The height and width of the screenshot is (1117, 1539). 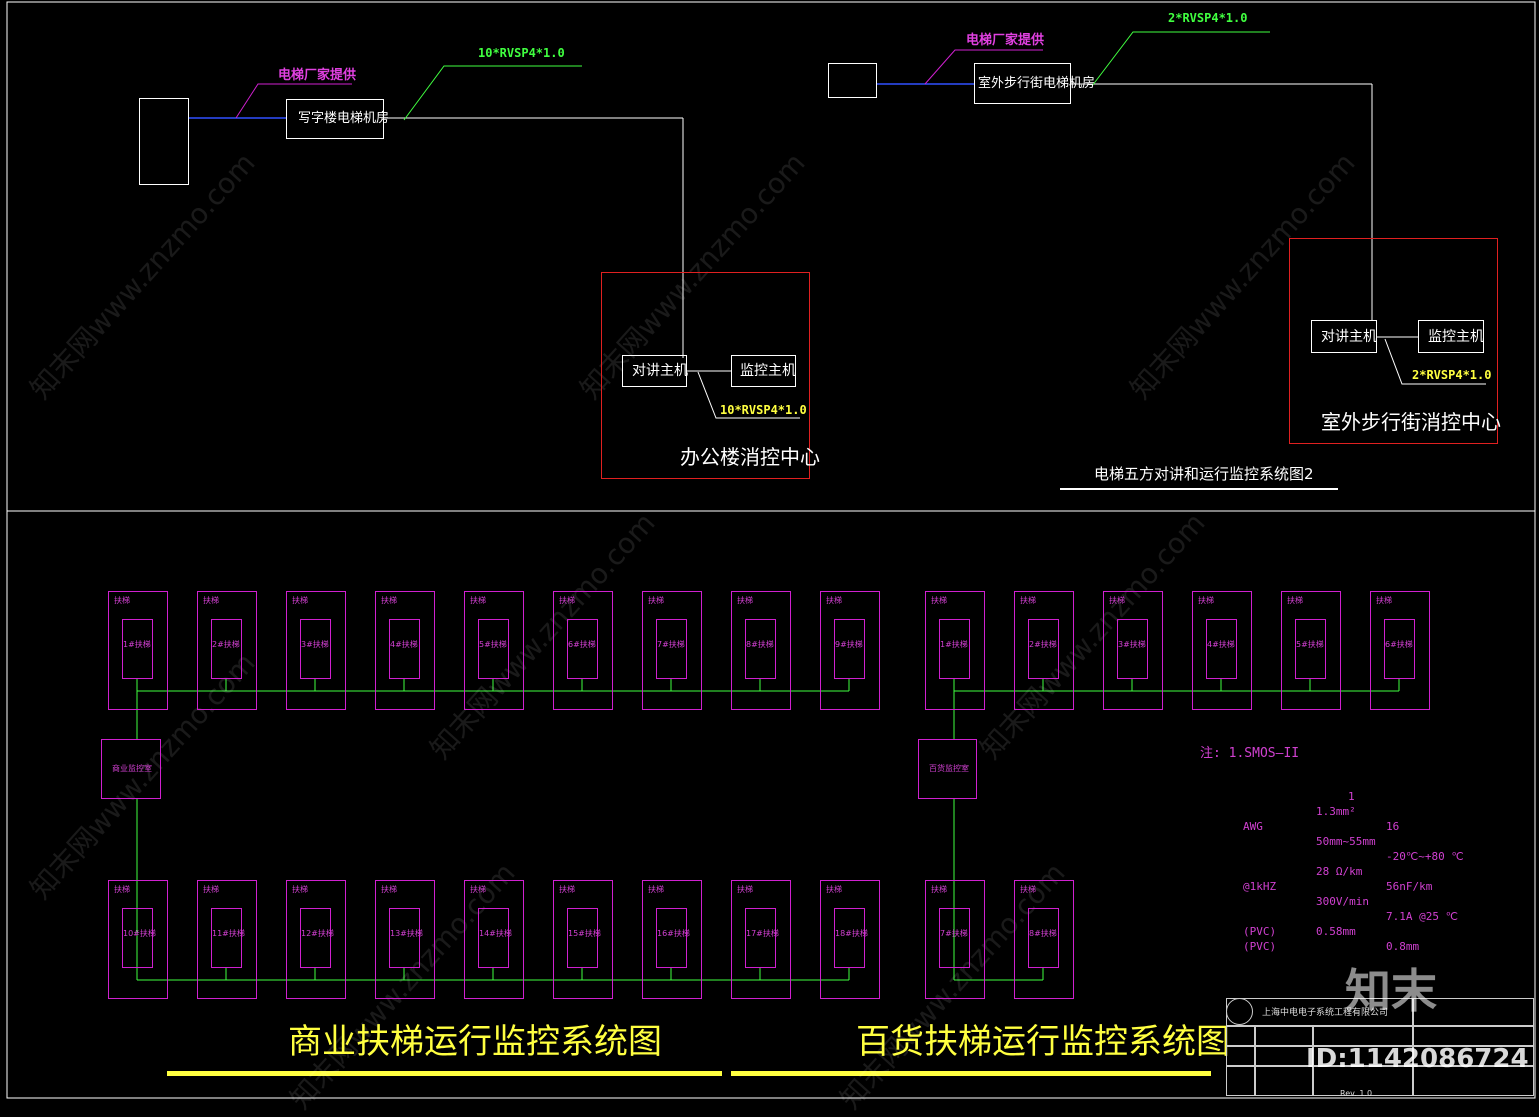 What do you see at coordinates (1351, 796) in the screenshot?
I see `notes-count: 1` at bounding box center [1351, 796].